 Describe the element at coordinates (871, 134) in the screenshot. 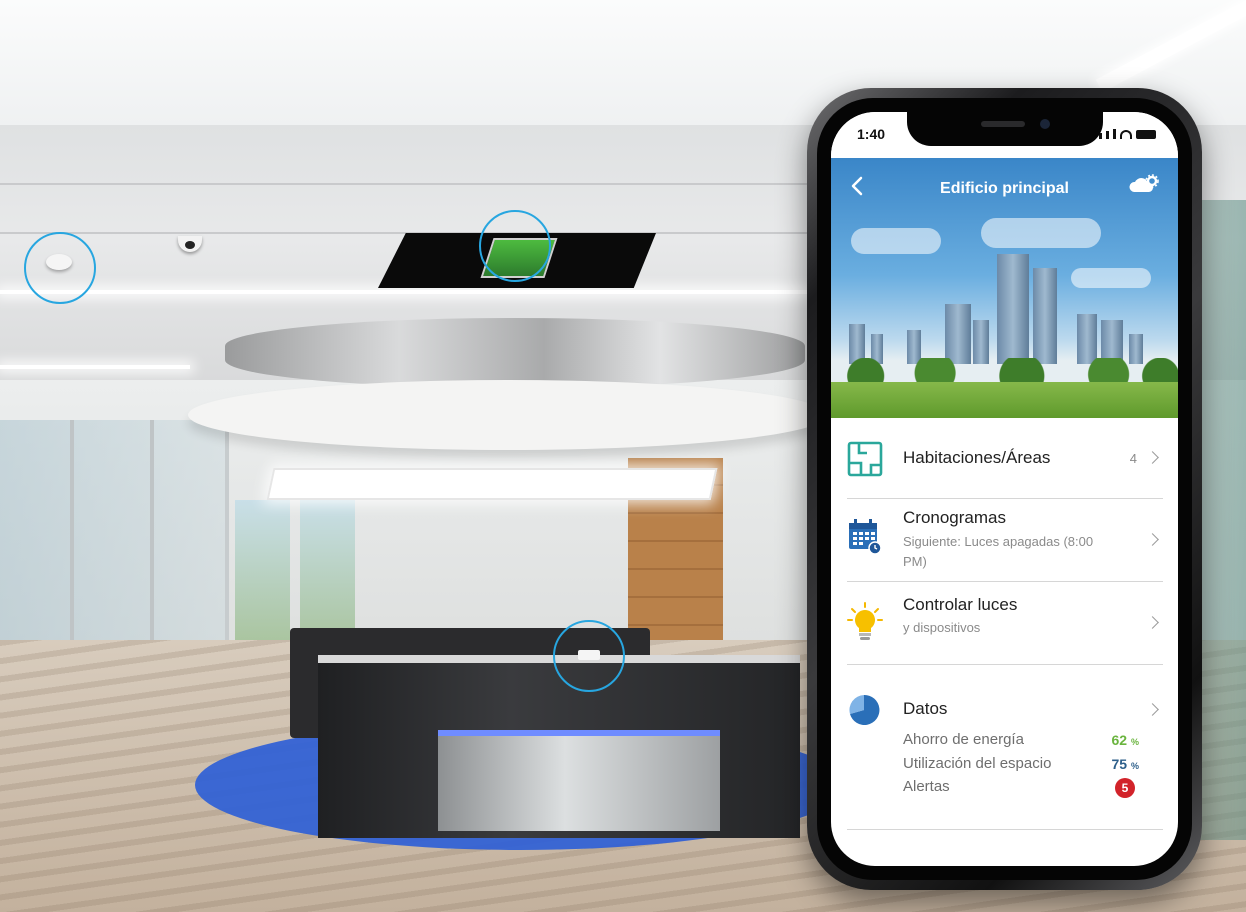

I see `status-time: 1:40` at that location.